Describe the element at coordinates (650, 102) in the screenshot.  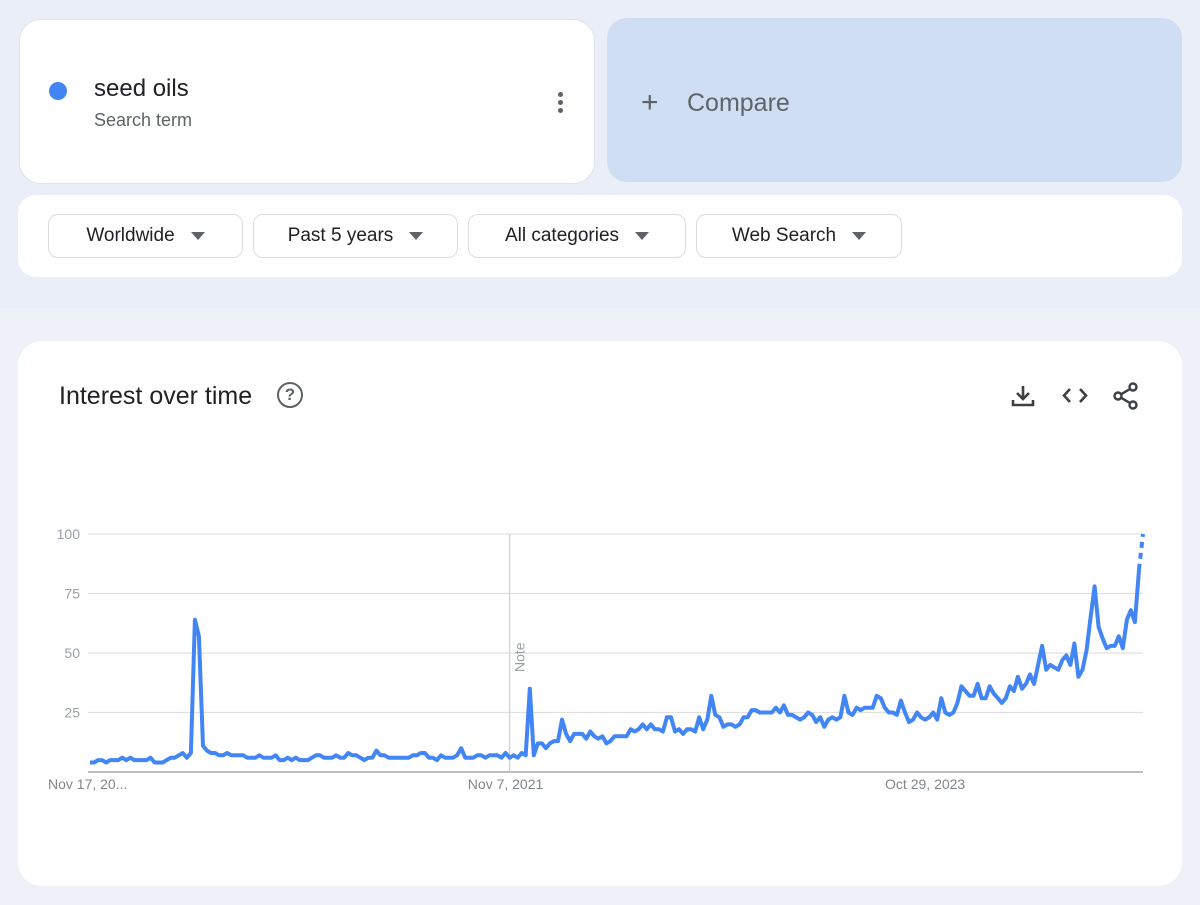
I see `plus-icon: +` at that location.